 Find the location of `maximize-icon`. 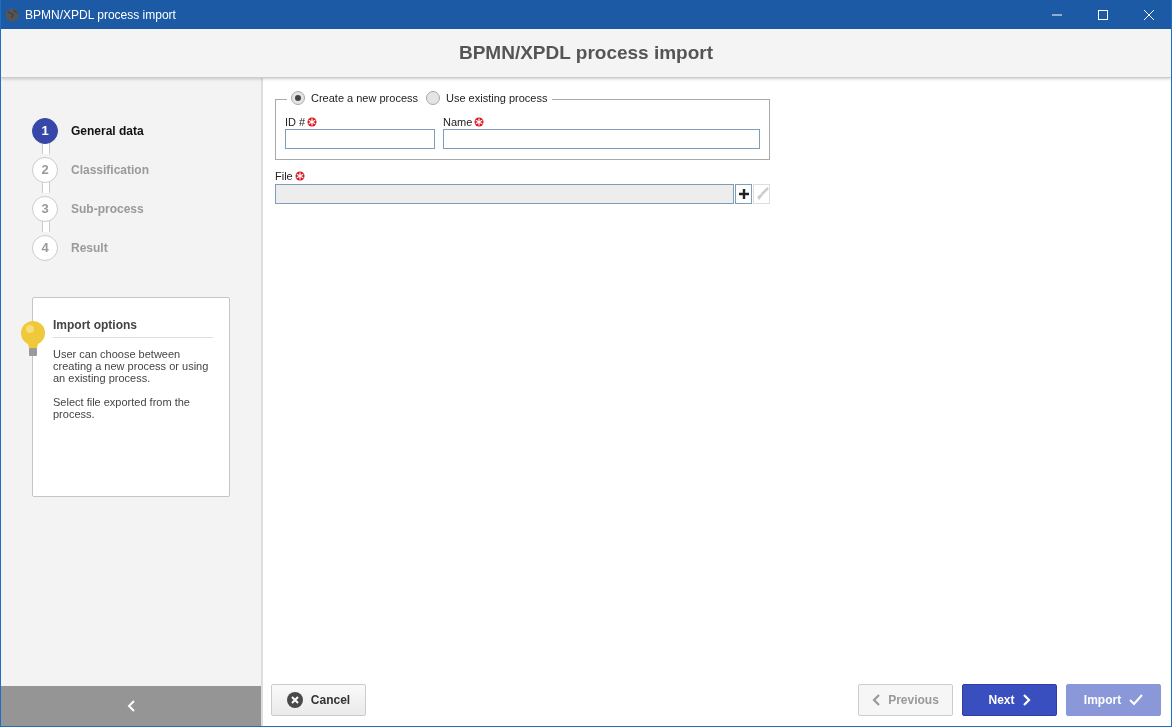

maximize-icon is located at coordinates (1103, 14).